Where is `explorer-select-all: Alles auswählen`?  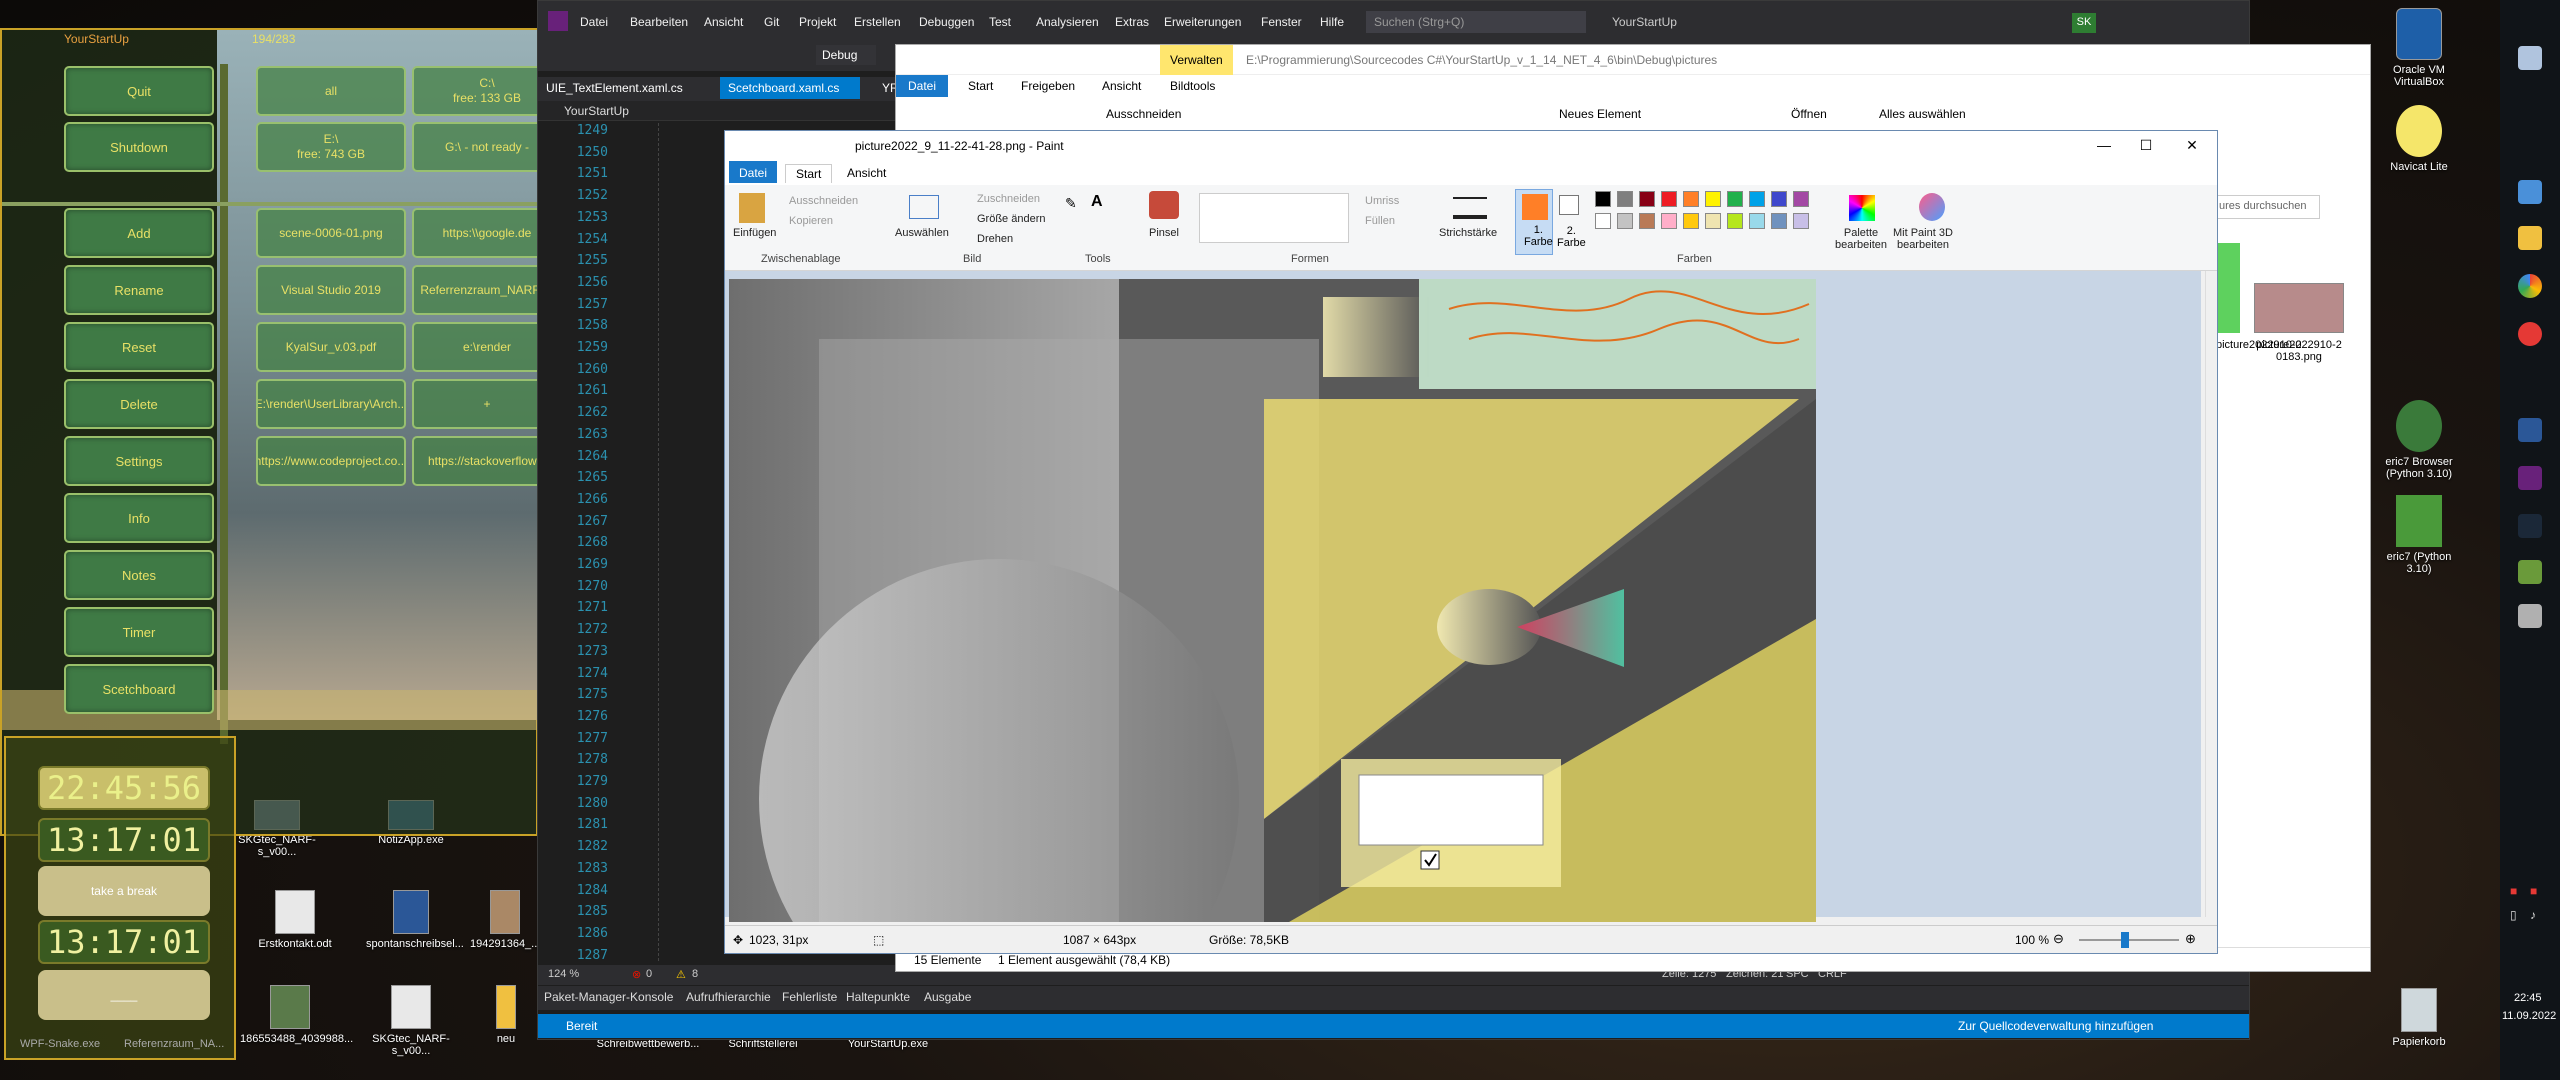
explorer-select-all: Alles auswählen is located at coordinates (1922, 114).